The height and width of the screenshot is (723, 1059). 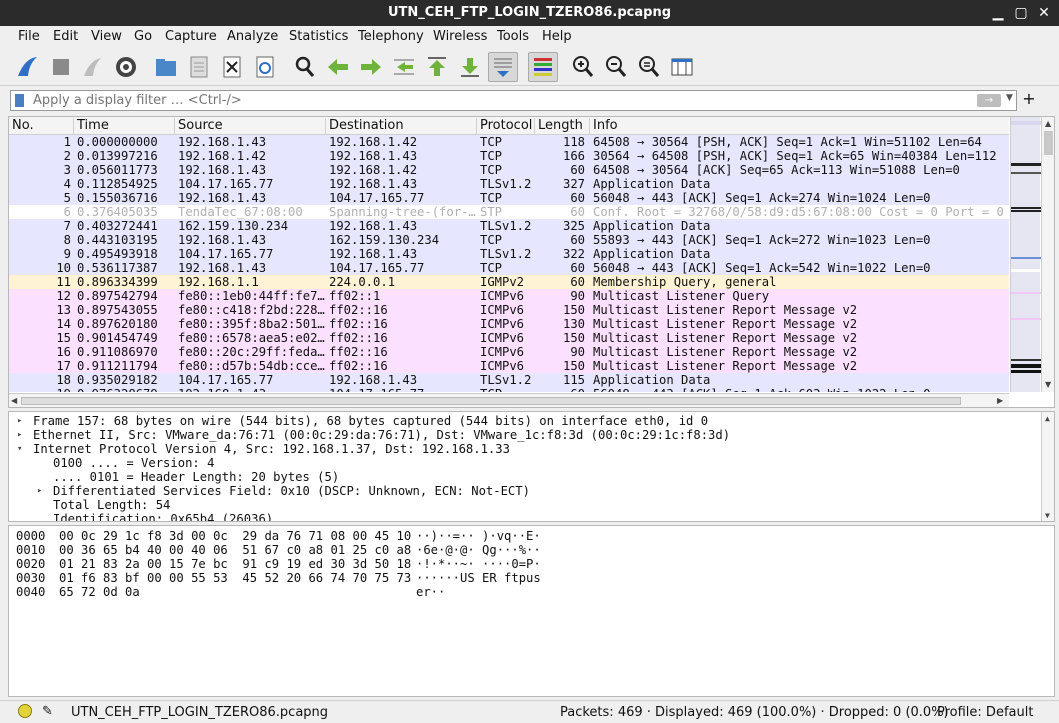 I want to click on menu-capture: Capture, so click(x=191, y=36).